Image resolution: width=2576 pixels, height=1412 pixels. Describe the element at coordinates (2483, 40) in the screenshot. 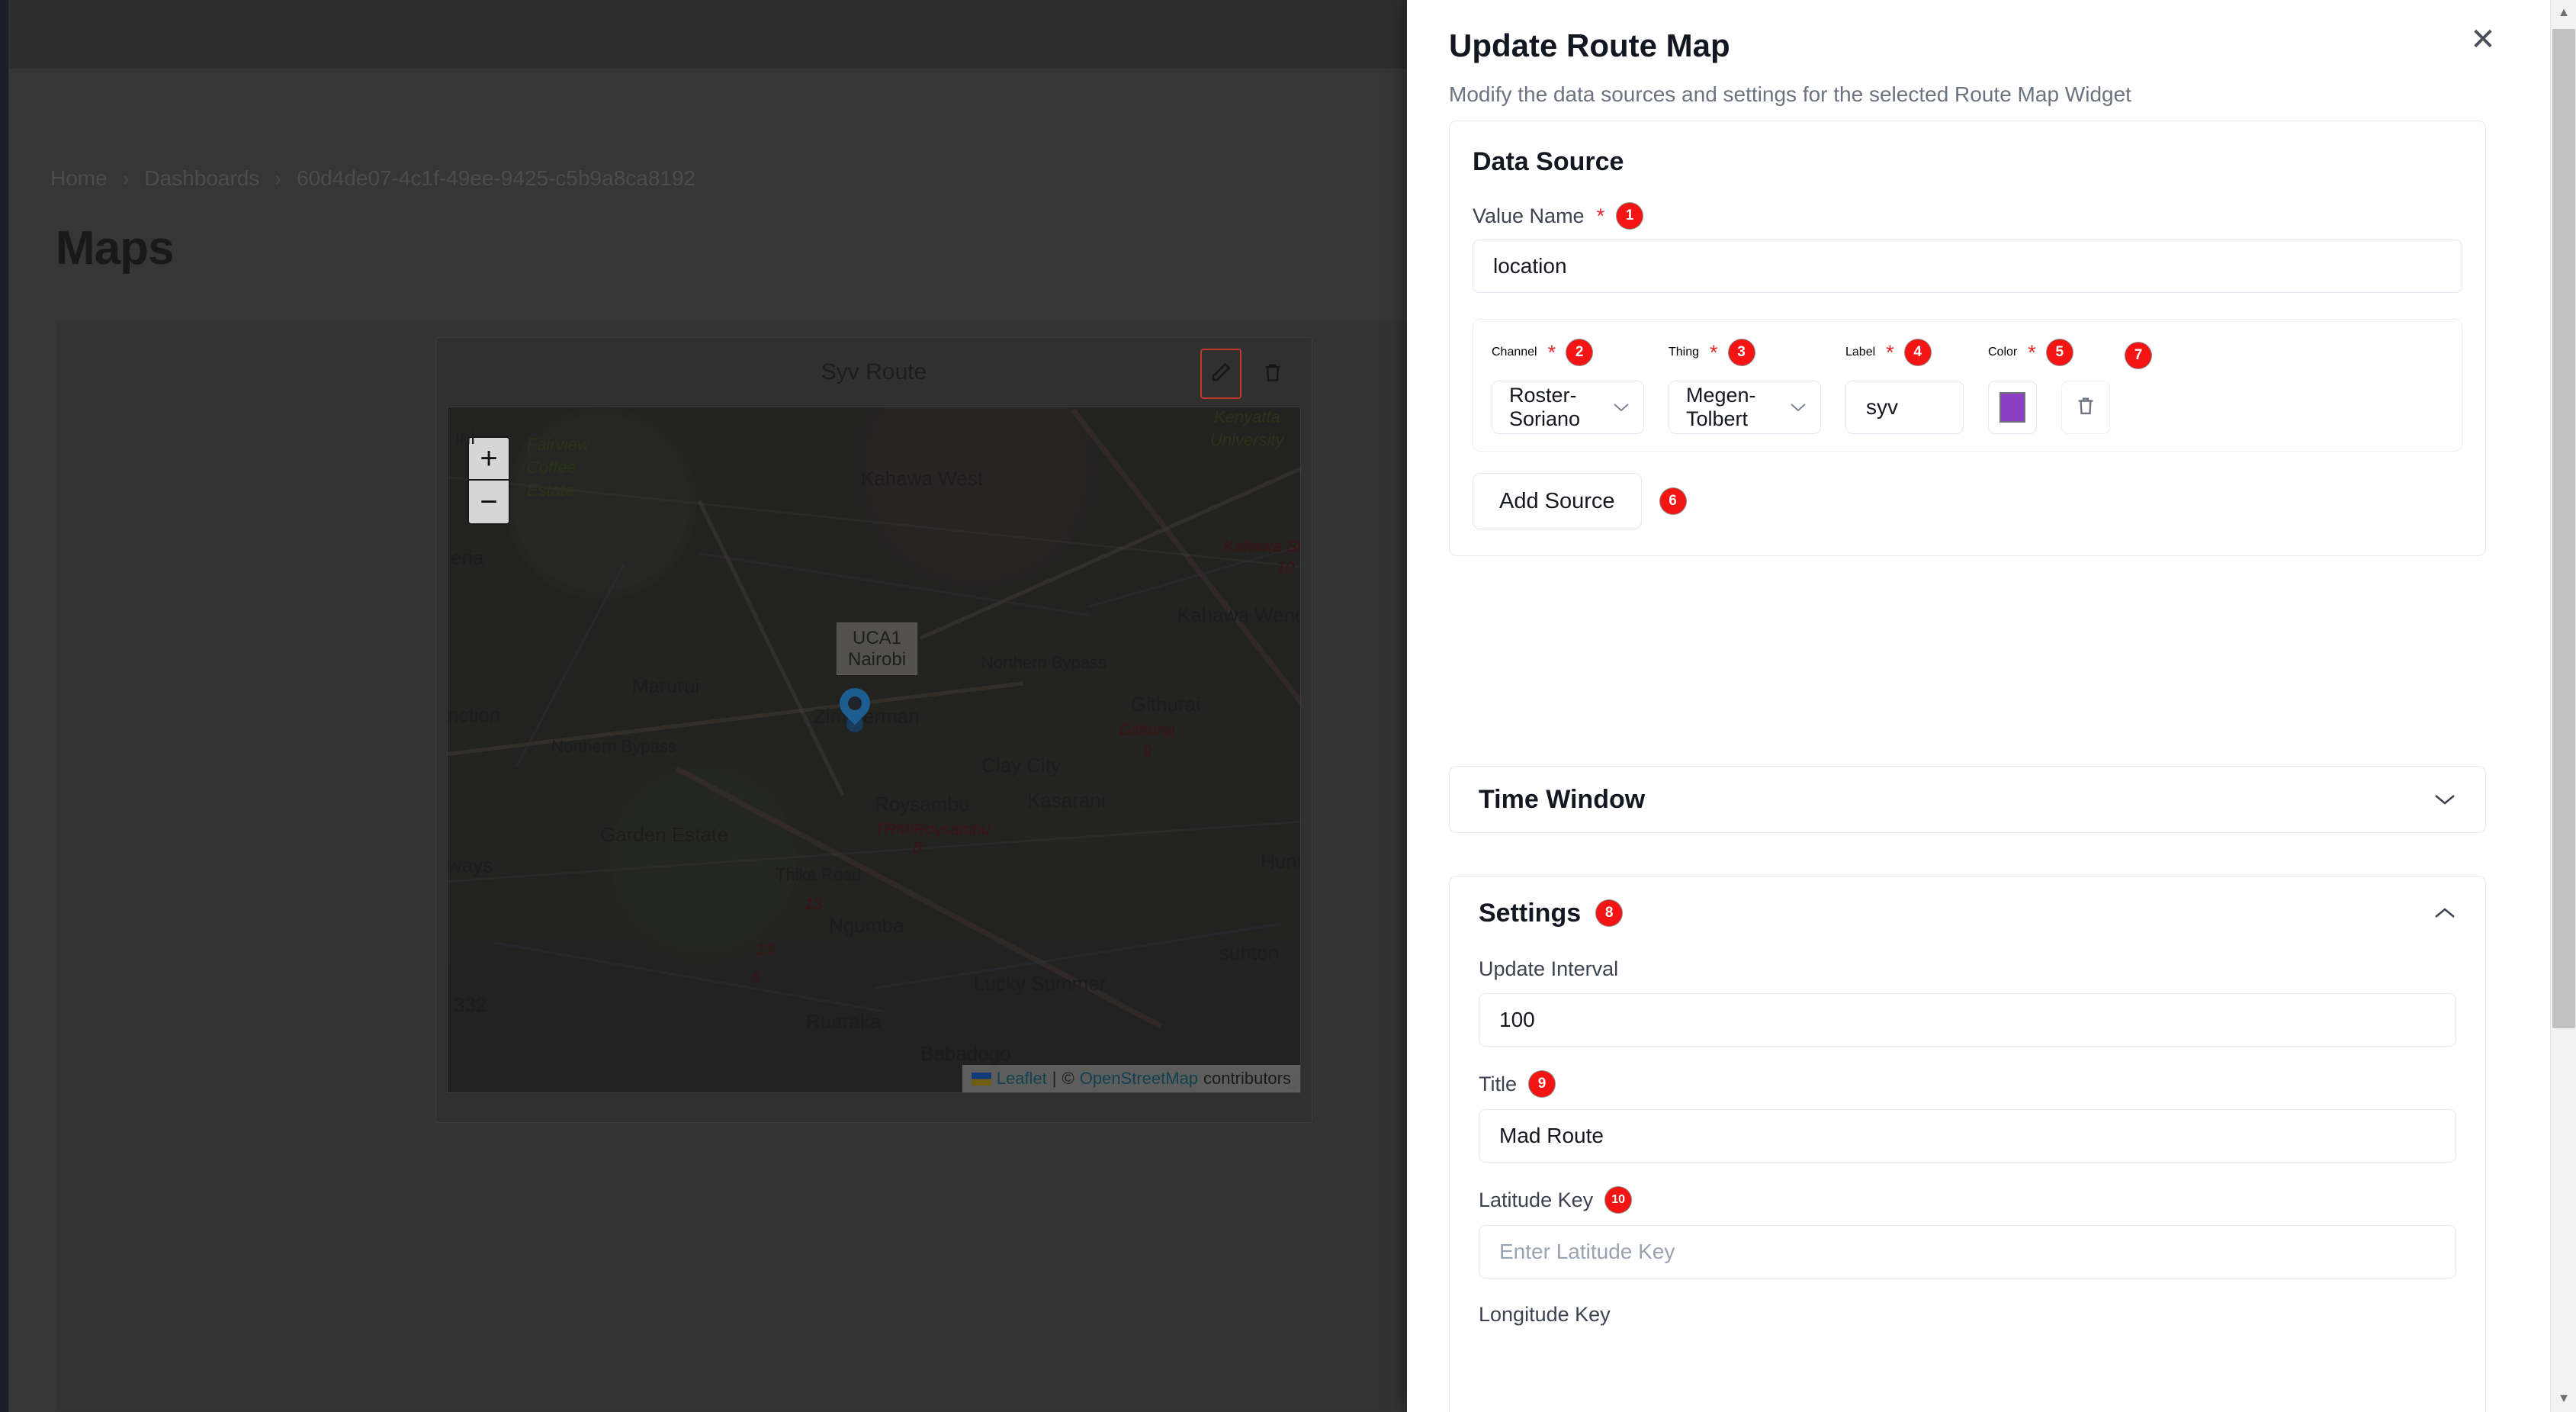

I see `close-icon: ✕` at that location.